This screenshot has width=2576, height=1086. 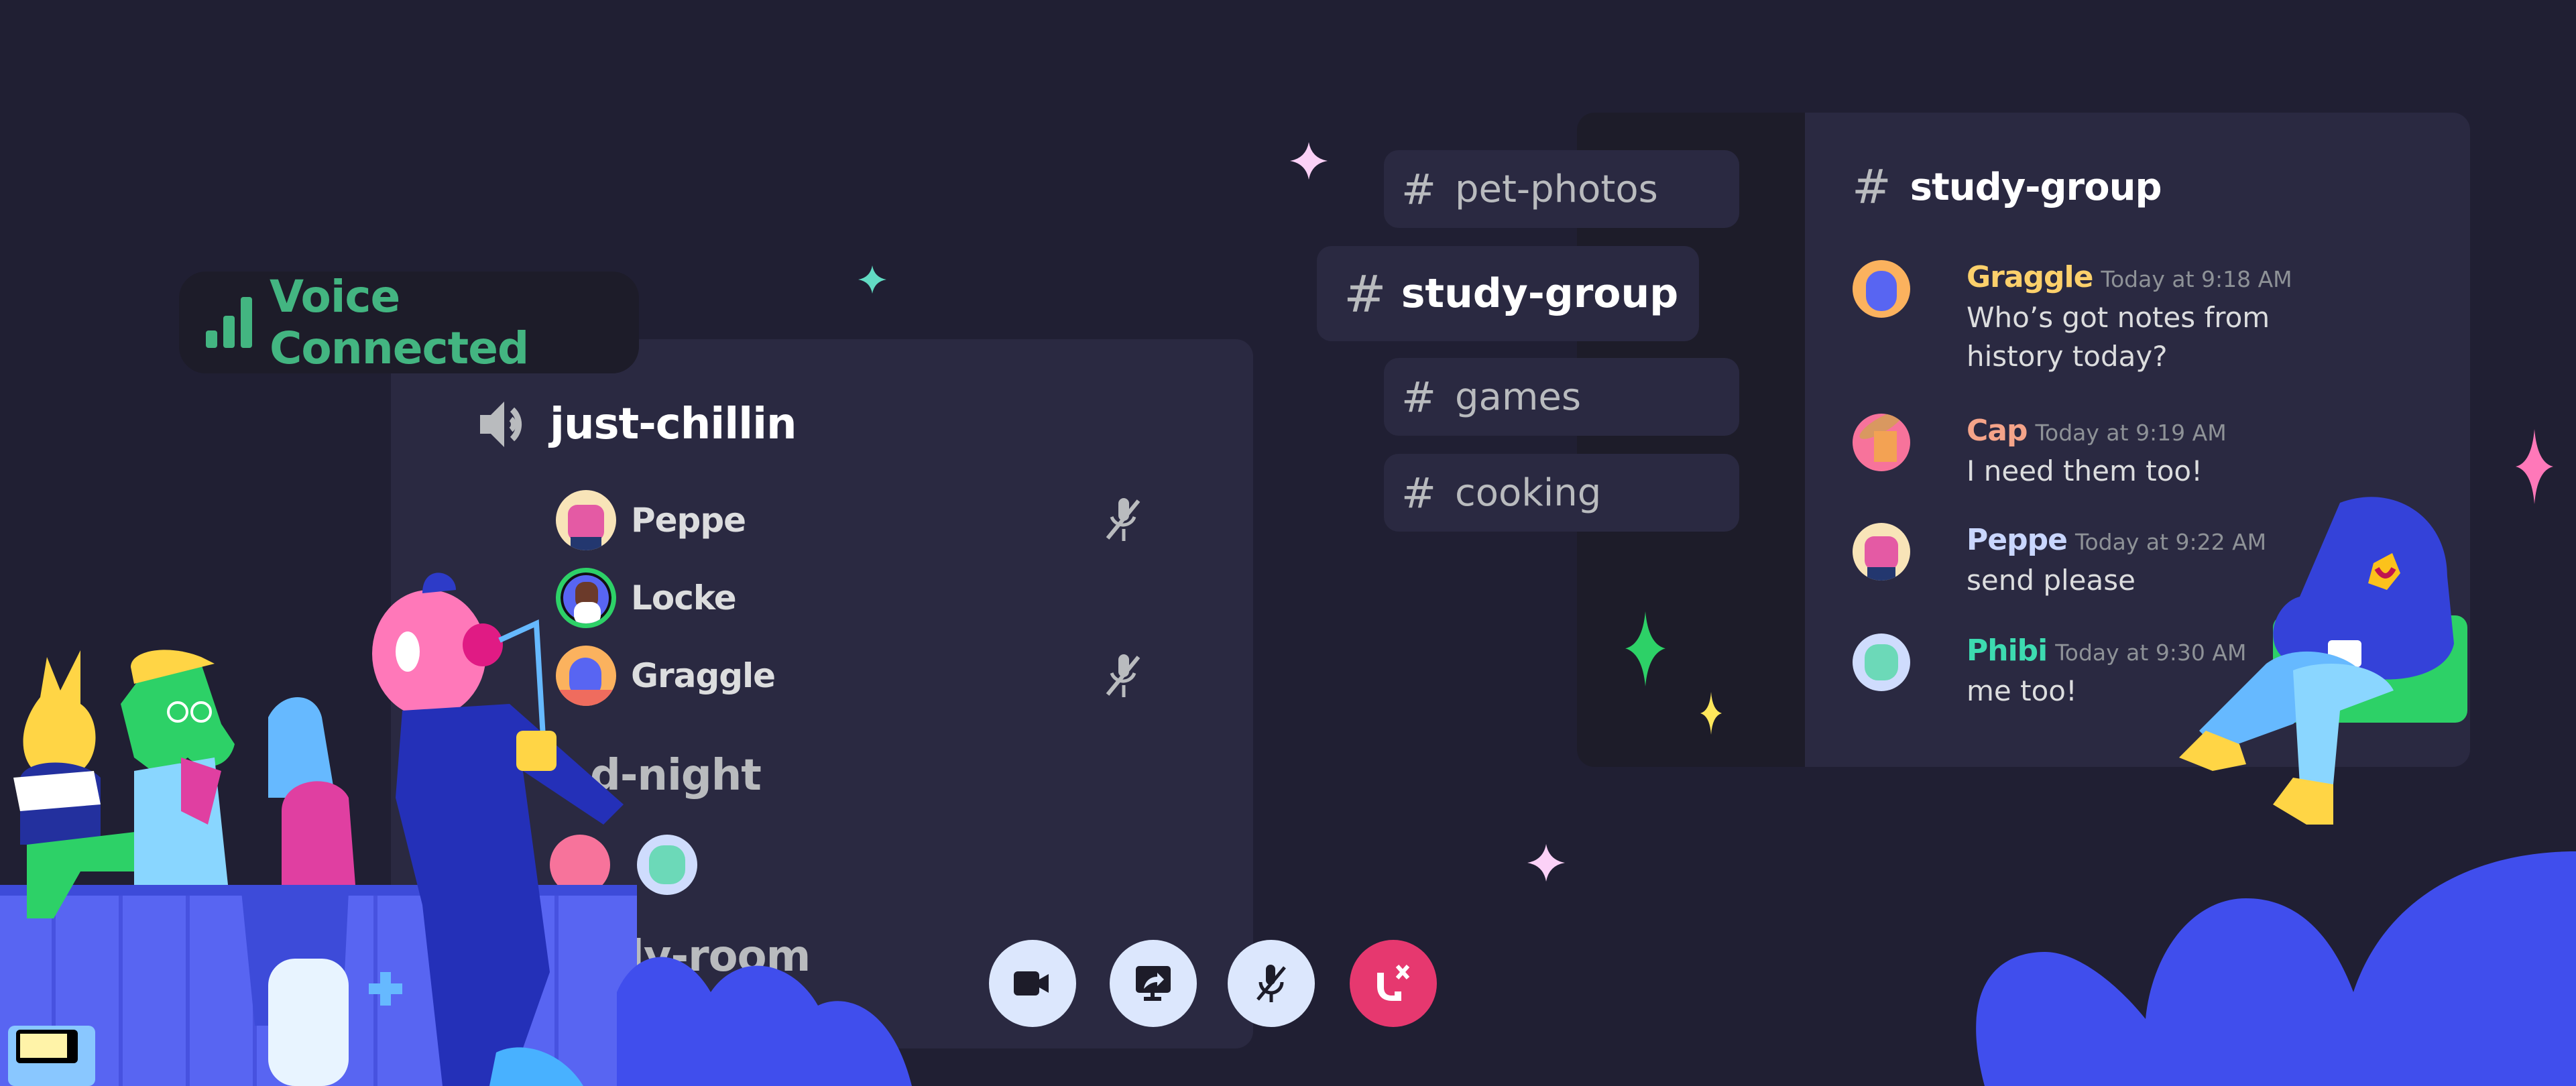 I want to click on screen-share-button, so click(x=1153, y=983).